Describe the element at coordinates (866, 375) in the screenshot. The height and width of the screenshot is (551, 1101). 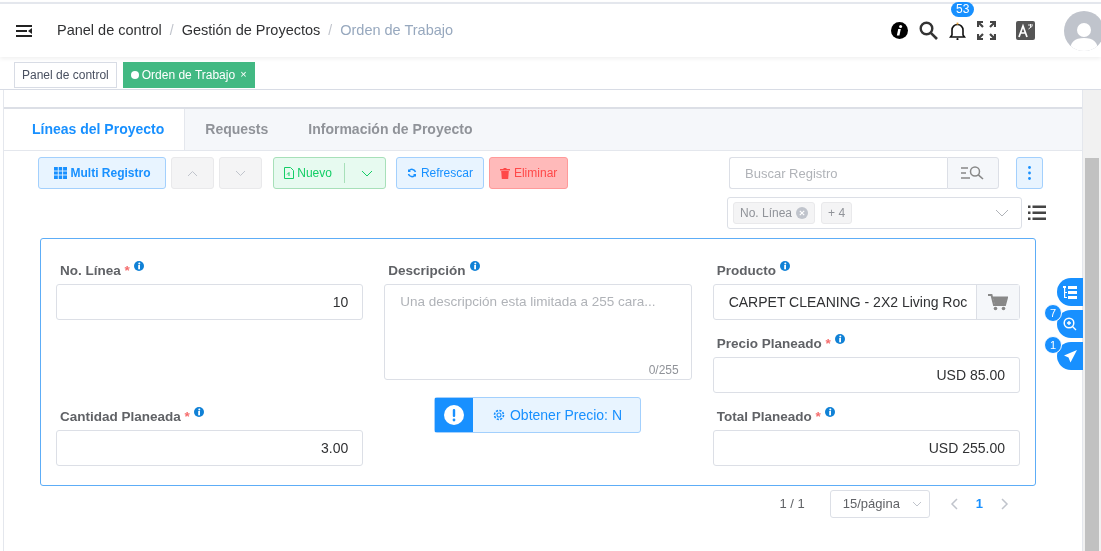
I see `input-field: USD 85.00` at that location.